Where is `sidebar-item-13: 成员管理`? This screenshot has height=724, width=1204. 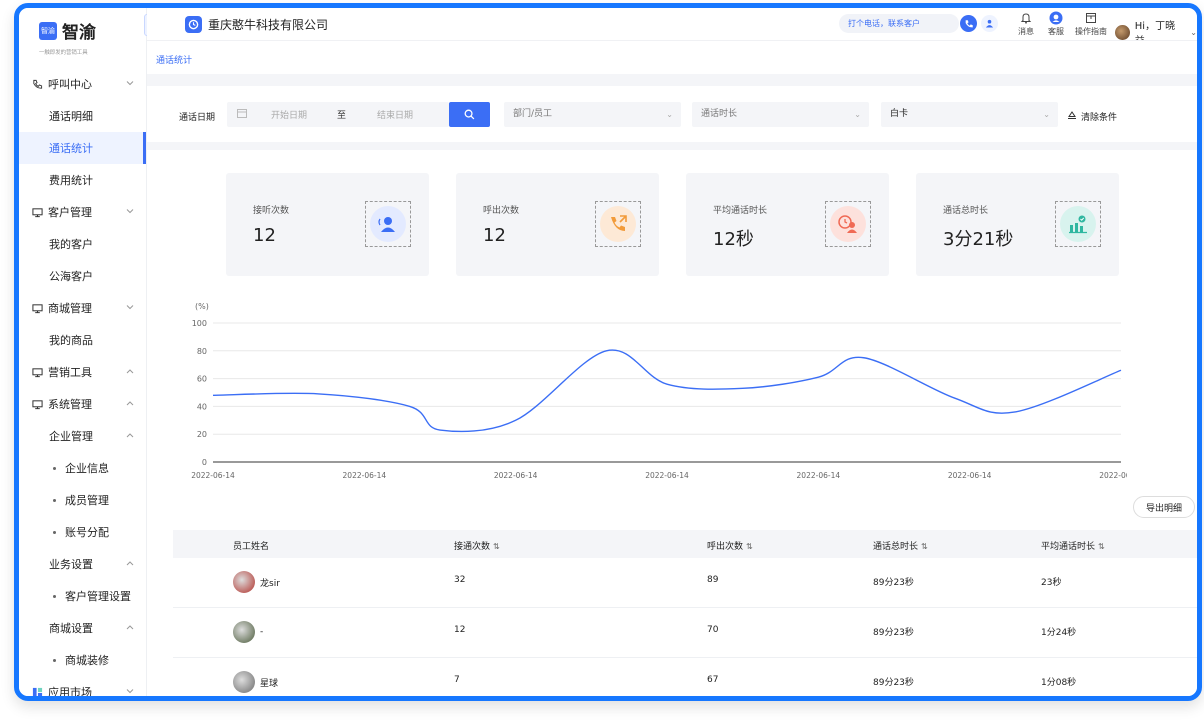
sidebar-item-13: 成员管理 is located at coordinates (82, 500).